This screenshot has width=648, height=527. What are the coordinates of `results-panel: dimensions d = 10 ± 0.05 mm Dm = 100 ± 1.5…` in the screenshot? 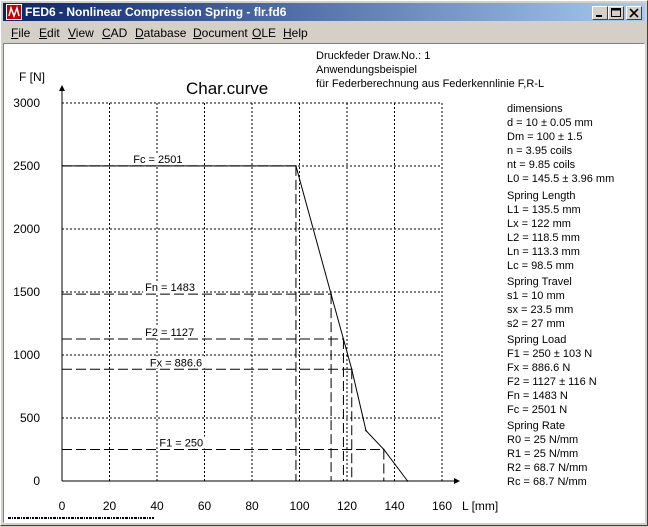 It's located at (560, 295).